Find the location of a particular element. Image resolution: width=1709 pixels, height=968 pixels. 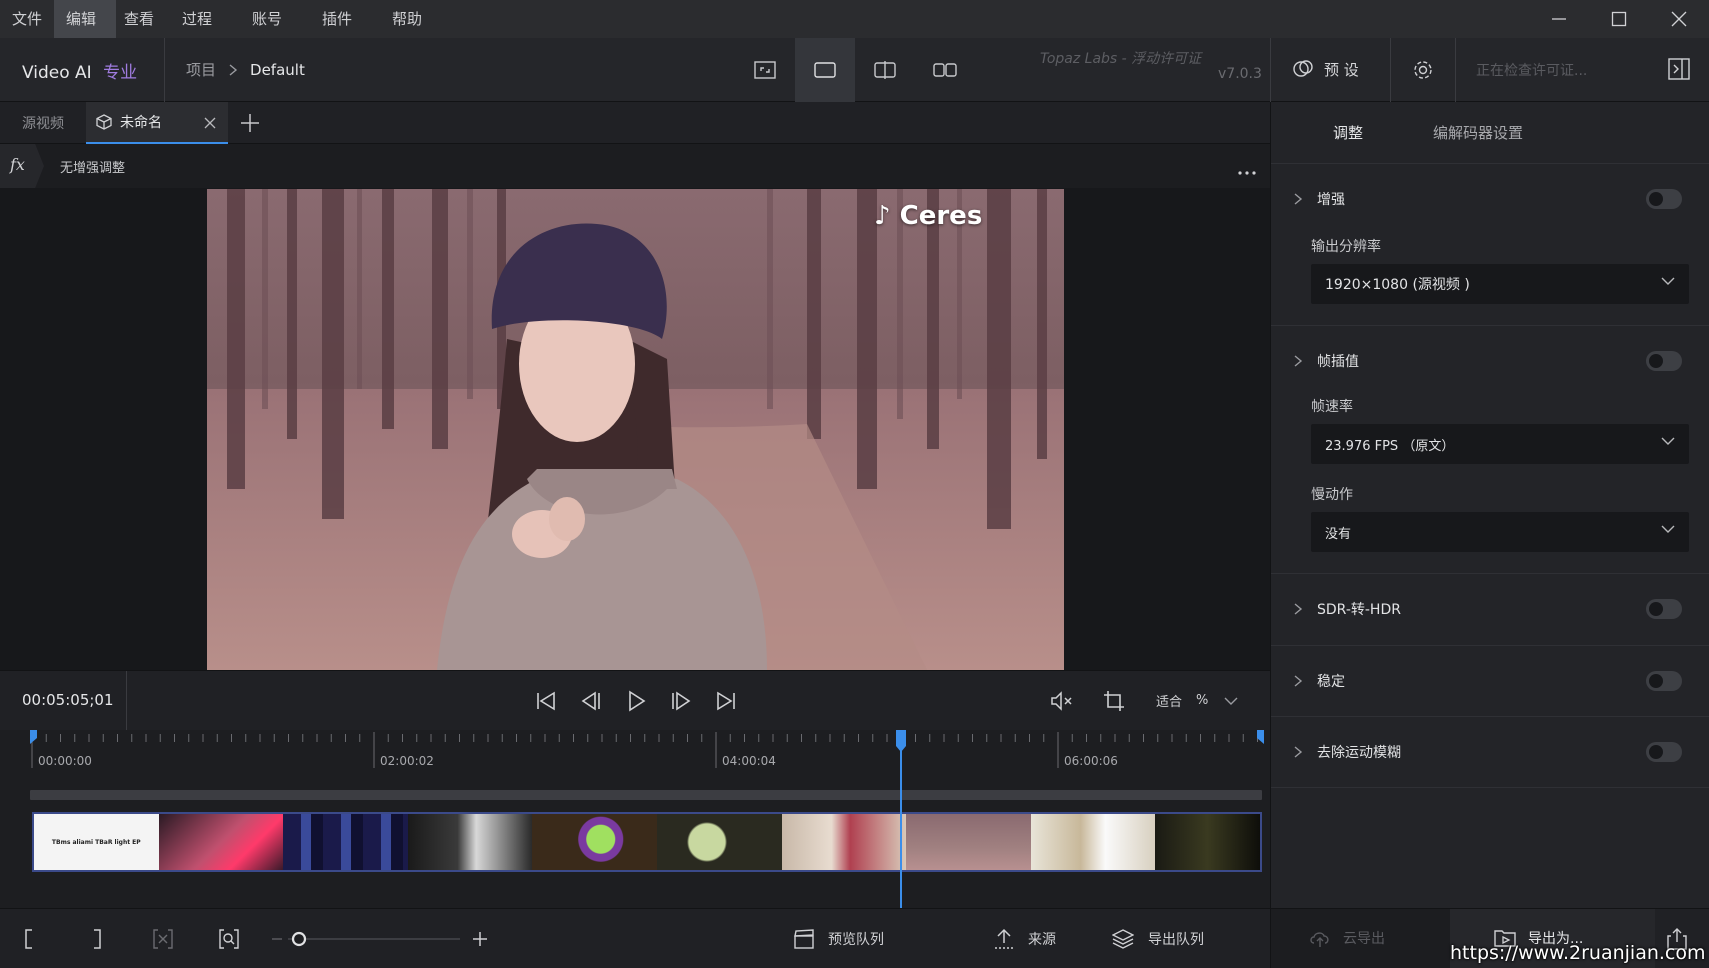

frame-rate-select: 23.976 FPS （原文） is located at coordinates (1500, 444).